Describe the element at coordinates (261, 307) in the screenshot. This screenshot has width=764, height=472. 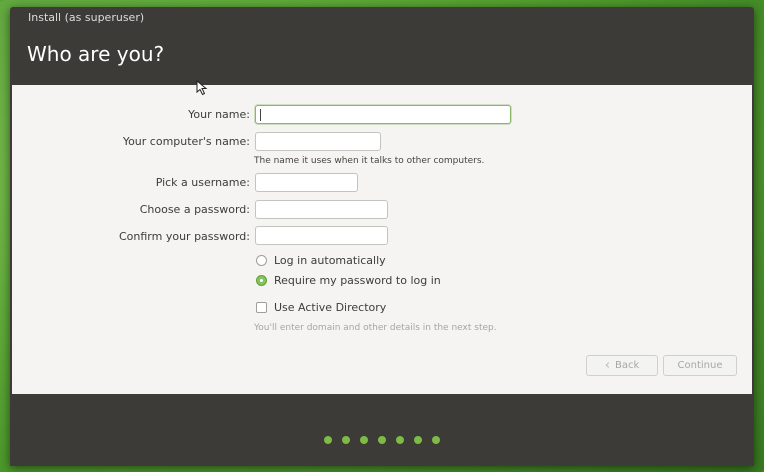
I see `active-directory-checkbox` at that location.